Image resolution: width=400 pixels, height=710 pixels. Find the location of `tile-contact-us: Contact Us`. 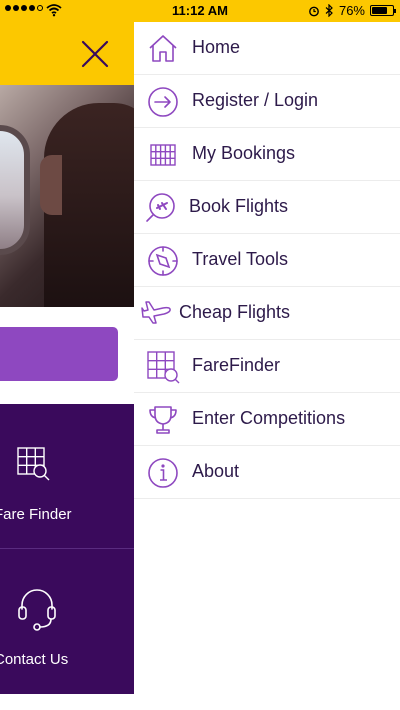

tile-contact-us: Contact Us is located at coordinates (67, 621).